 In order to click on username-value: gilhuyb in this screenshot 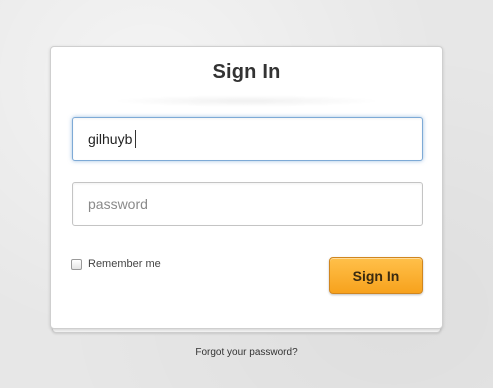, I will do `click(110, 139)`.